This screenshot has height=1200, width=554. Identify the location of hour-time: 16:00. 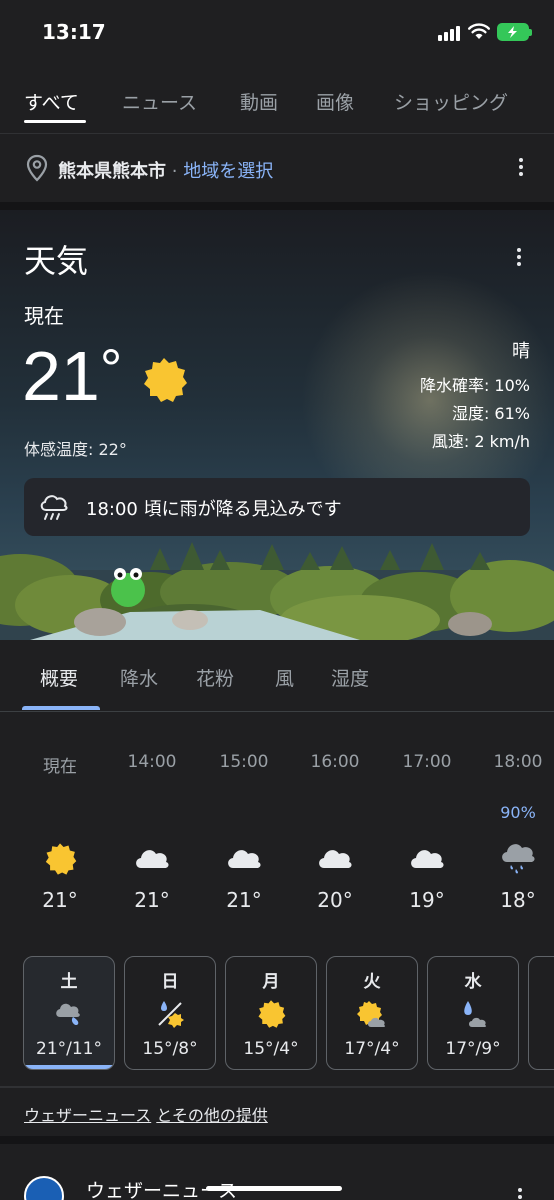
(335, 762).